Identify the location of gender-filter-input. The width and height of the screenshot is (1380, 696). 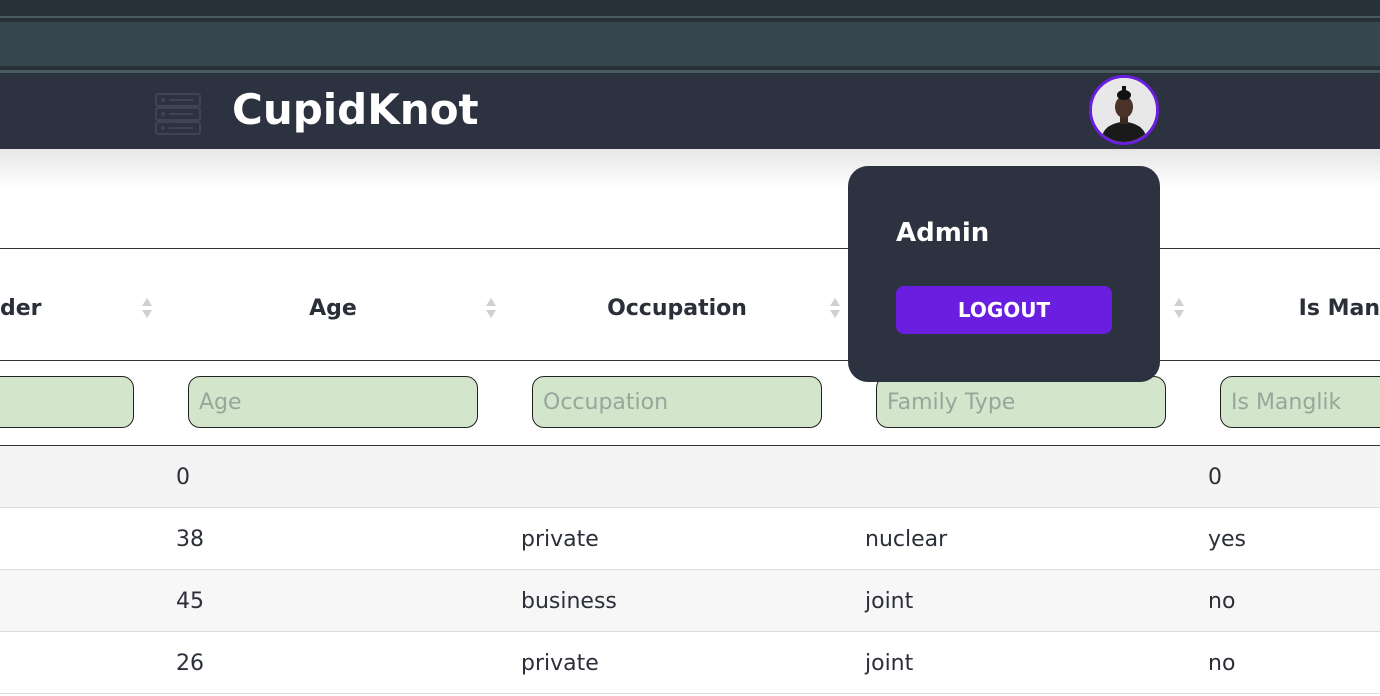
(67, 402).